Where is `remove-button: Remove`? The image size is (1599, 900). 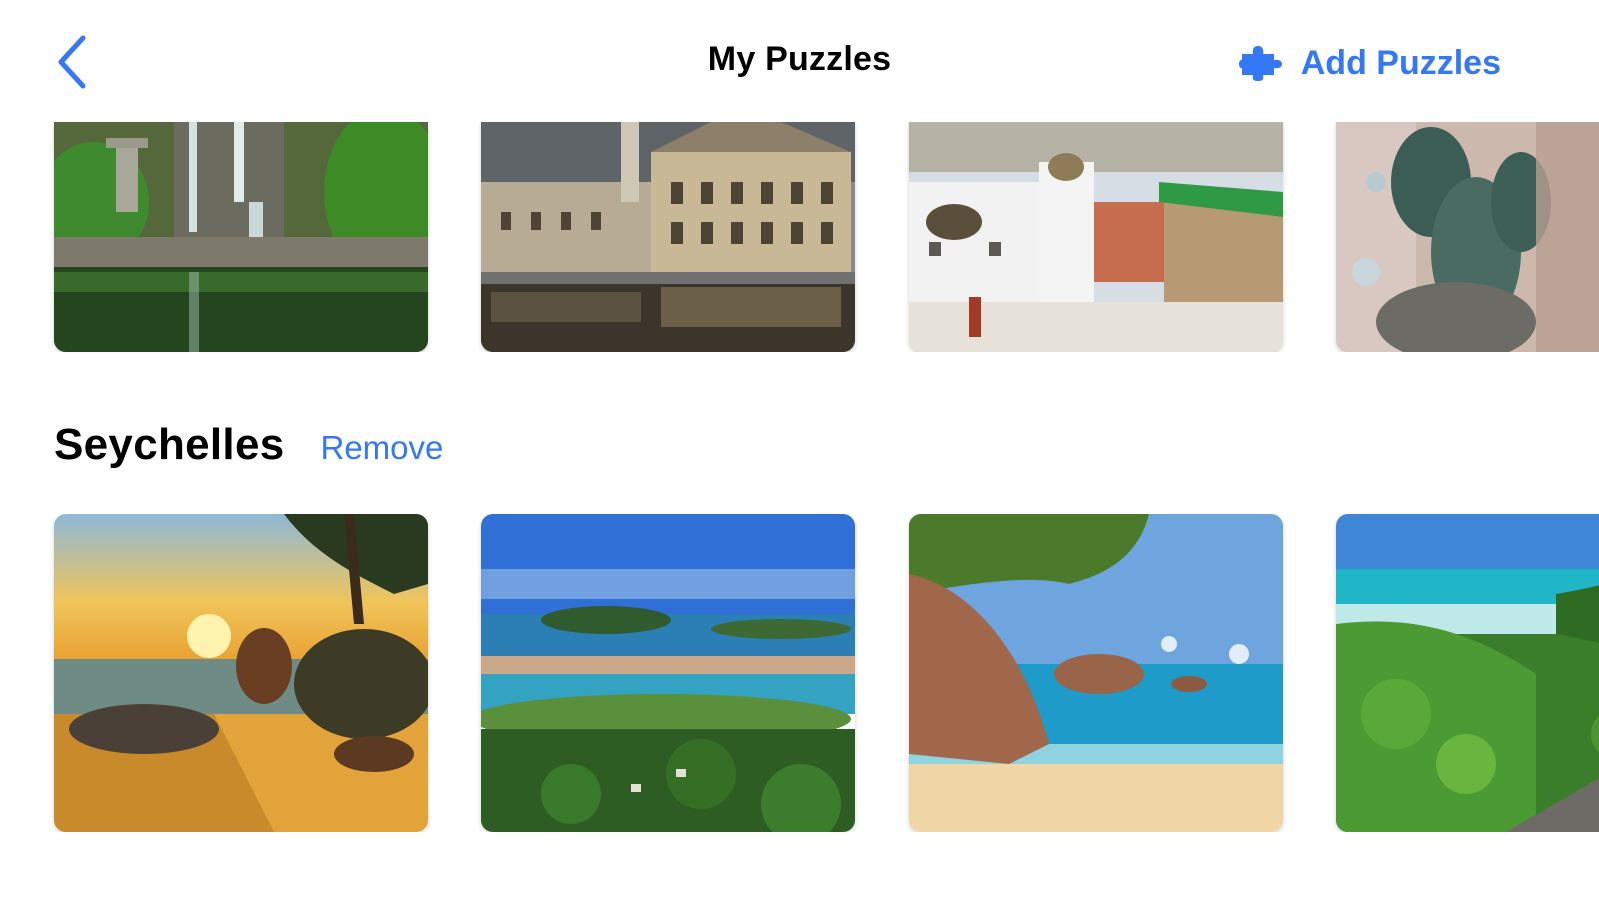
remove-button: Remove is located at coordinates (382, 448).